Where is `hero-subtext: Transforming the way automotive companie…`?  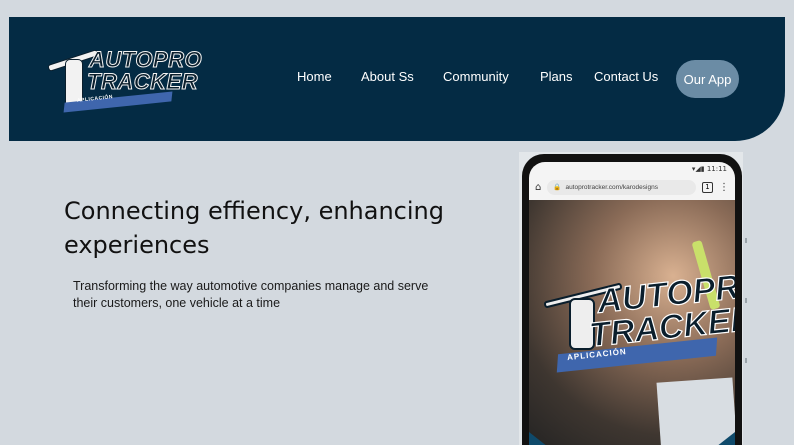
hero-subtext: Transforming the way automotive companie… is located at coordinates (251, 294).